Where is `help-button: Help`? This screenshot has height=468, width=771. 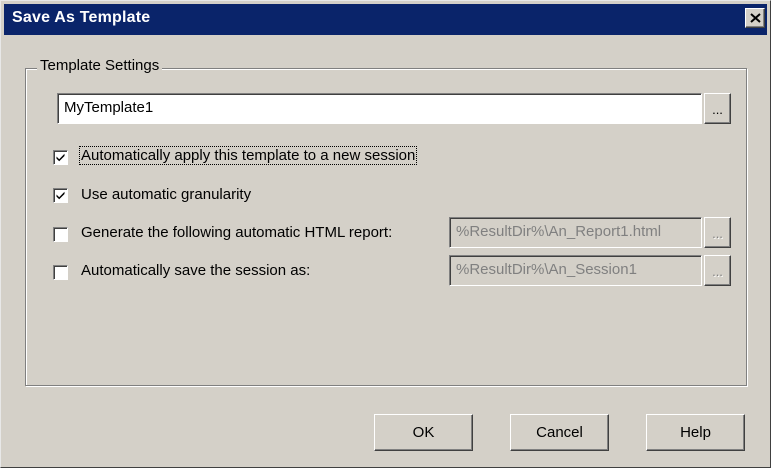
help-button: Help is located at coordinates (695, 432).